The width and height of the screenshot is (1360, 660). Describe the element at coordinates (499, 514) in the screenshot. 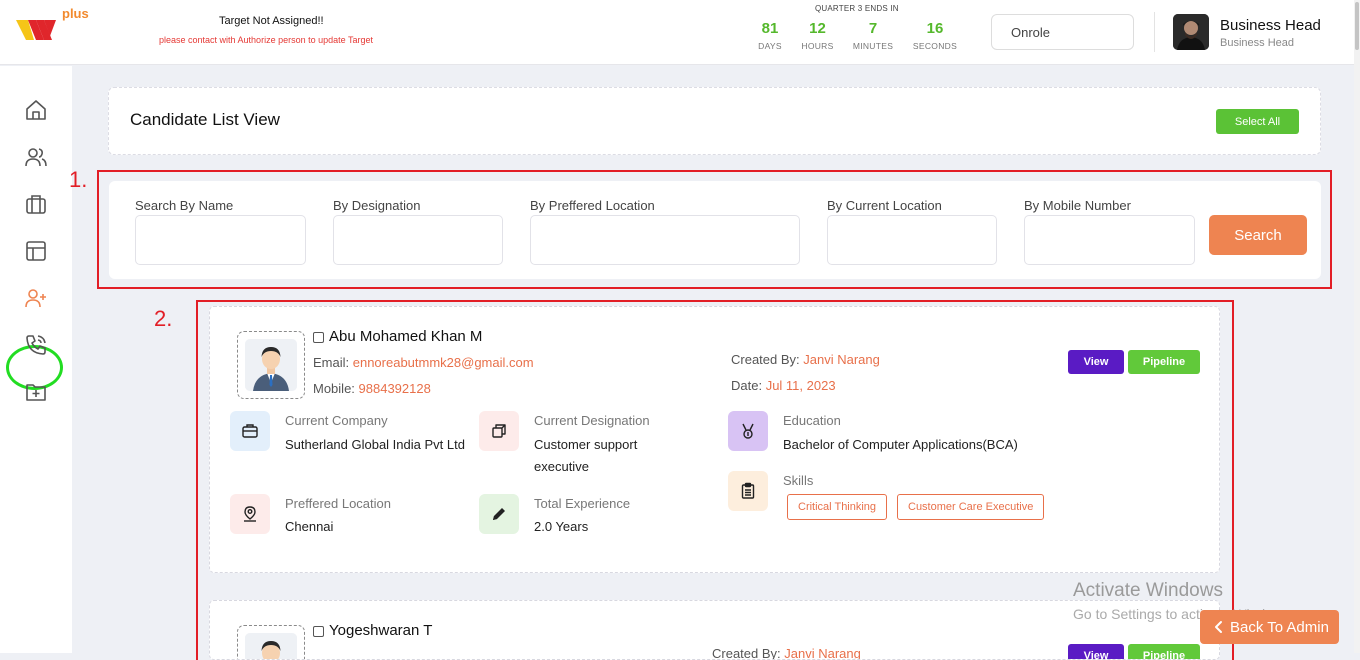

I see `pencil-icon` at that location.